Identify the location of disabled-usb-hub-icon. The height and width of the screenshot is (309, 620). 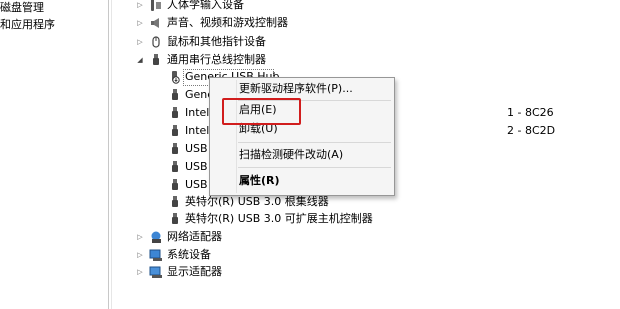
(176, 77).